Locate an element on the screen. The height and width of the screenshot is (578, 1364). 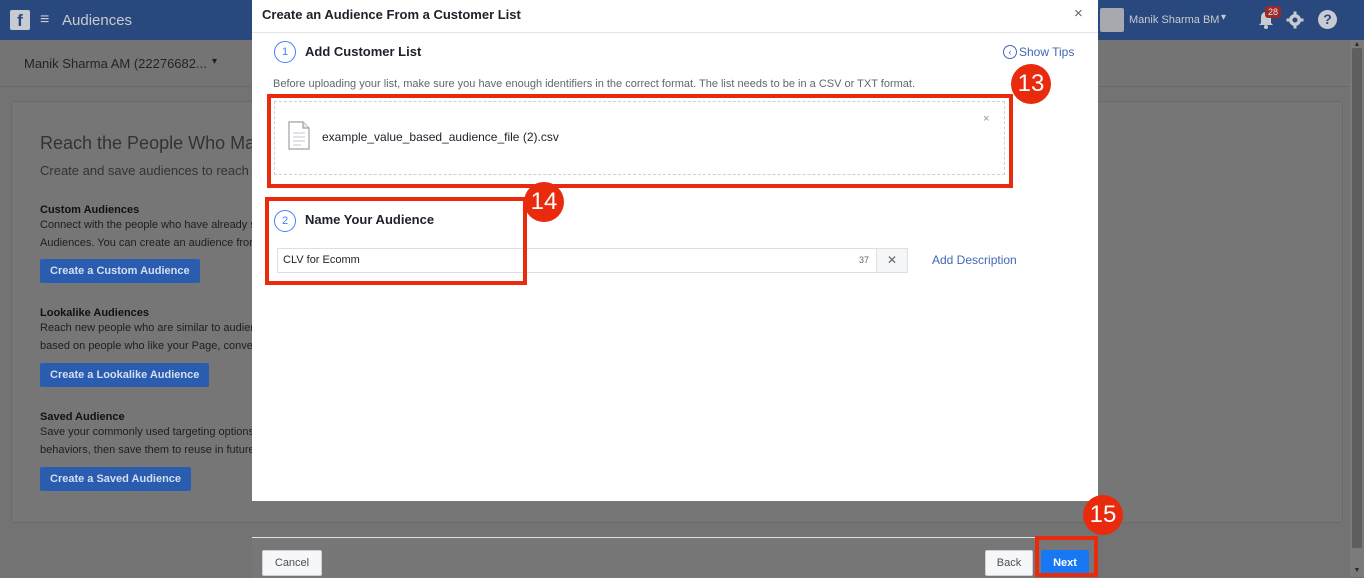
intro-subheading: Create and save audiences to reach th is located at coordinates (152, 170).